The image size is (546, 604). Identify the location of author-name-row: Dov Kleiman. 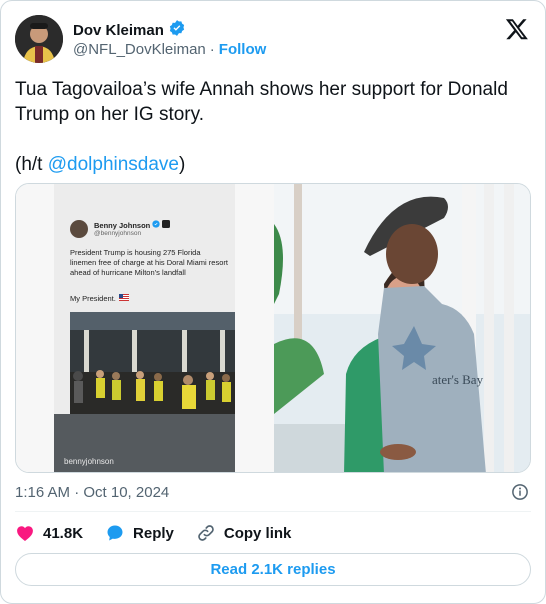
(129, 30).